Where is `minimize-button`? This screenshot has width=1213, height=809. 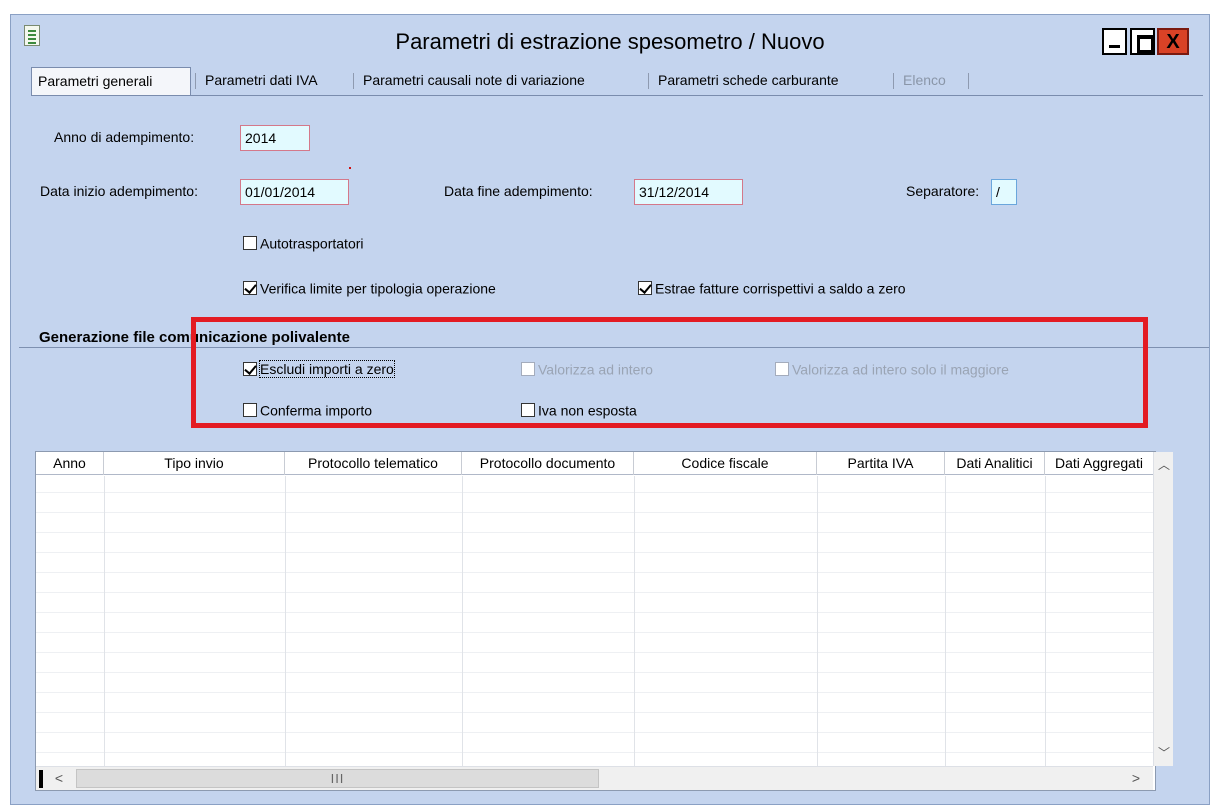 minimize-button is located at coordinates (1114, 41).